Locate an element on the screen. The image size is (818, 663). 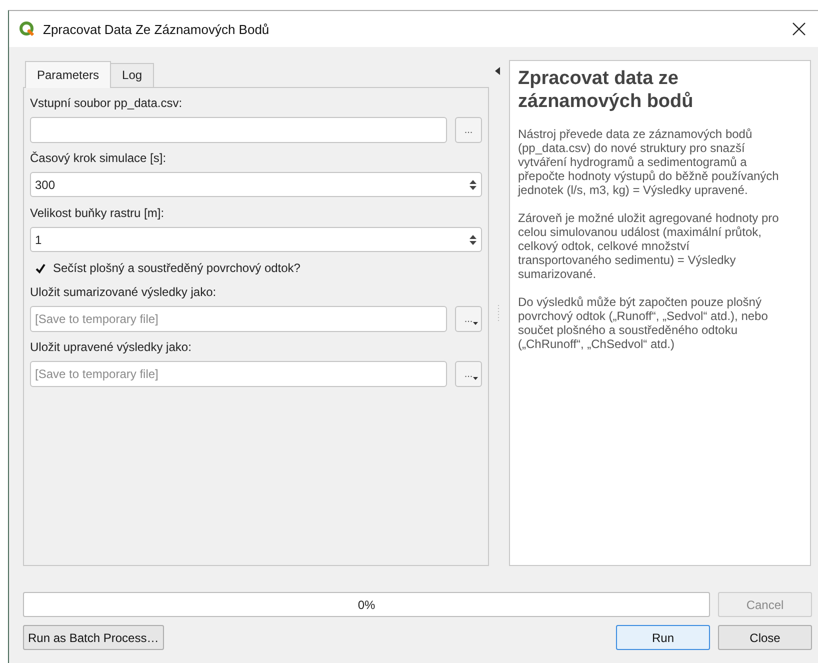
progress-text: 0% is located at coordinates (367, 605).